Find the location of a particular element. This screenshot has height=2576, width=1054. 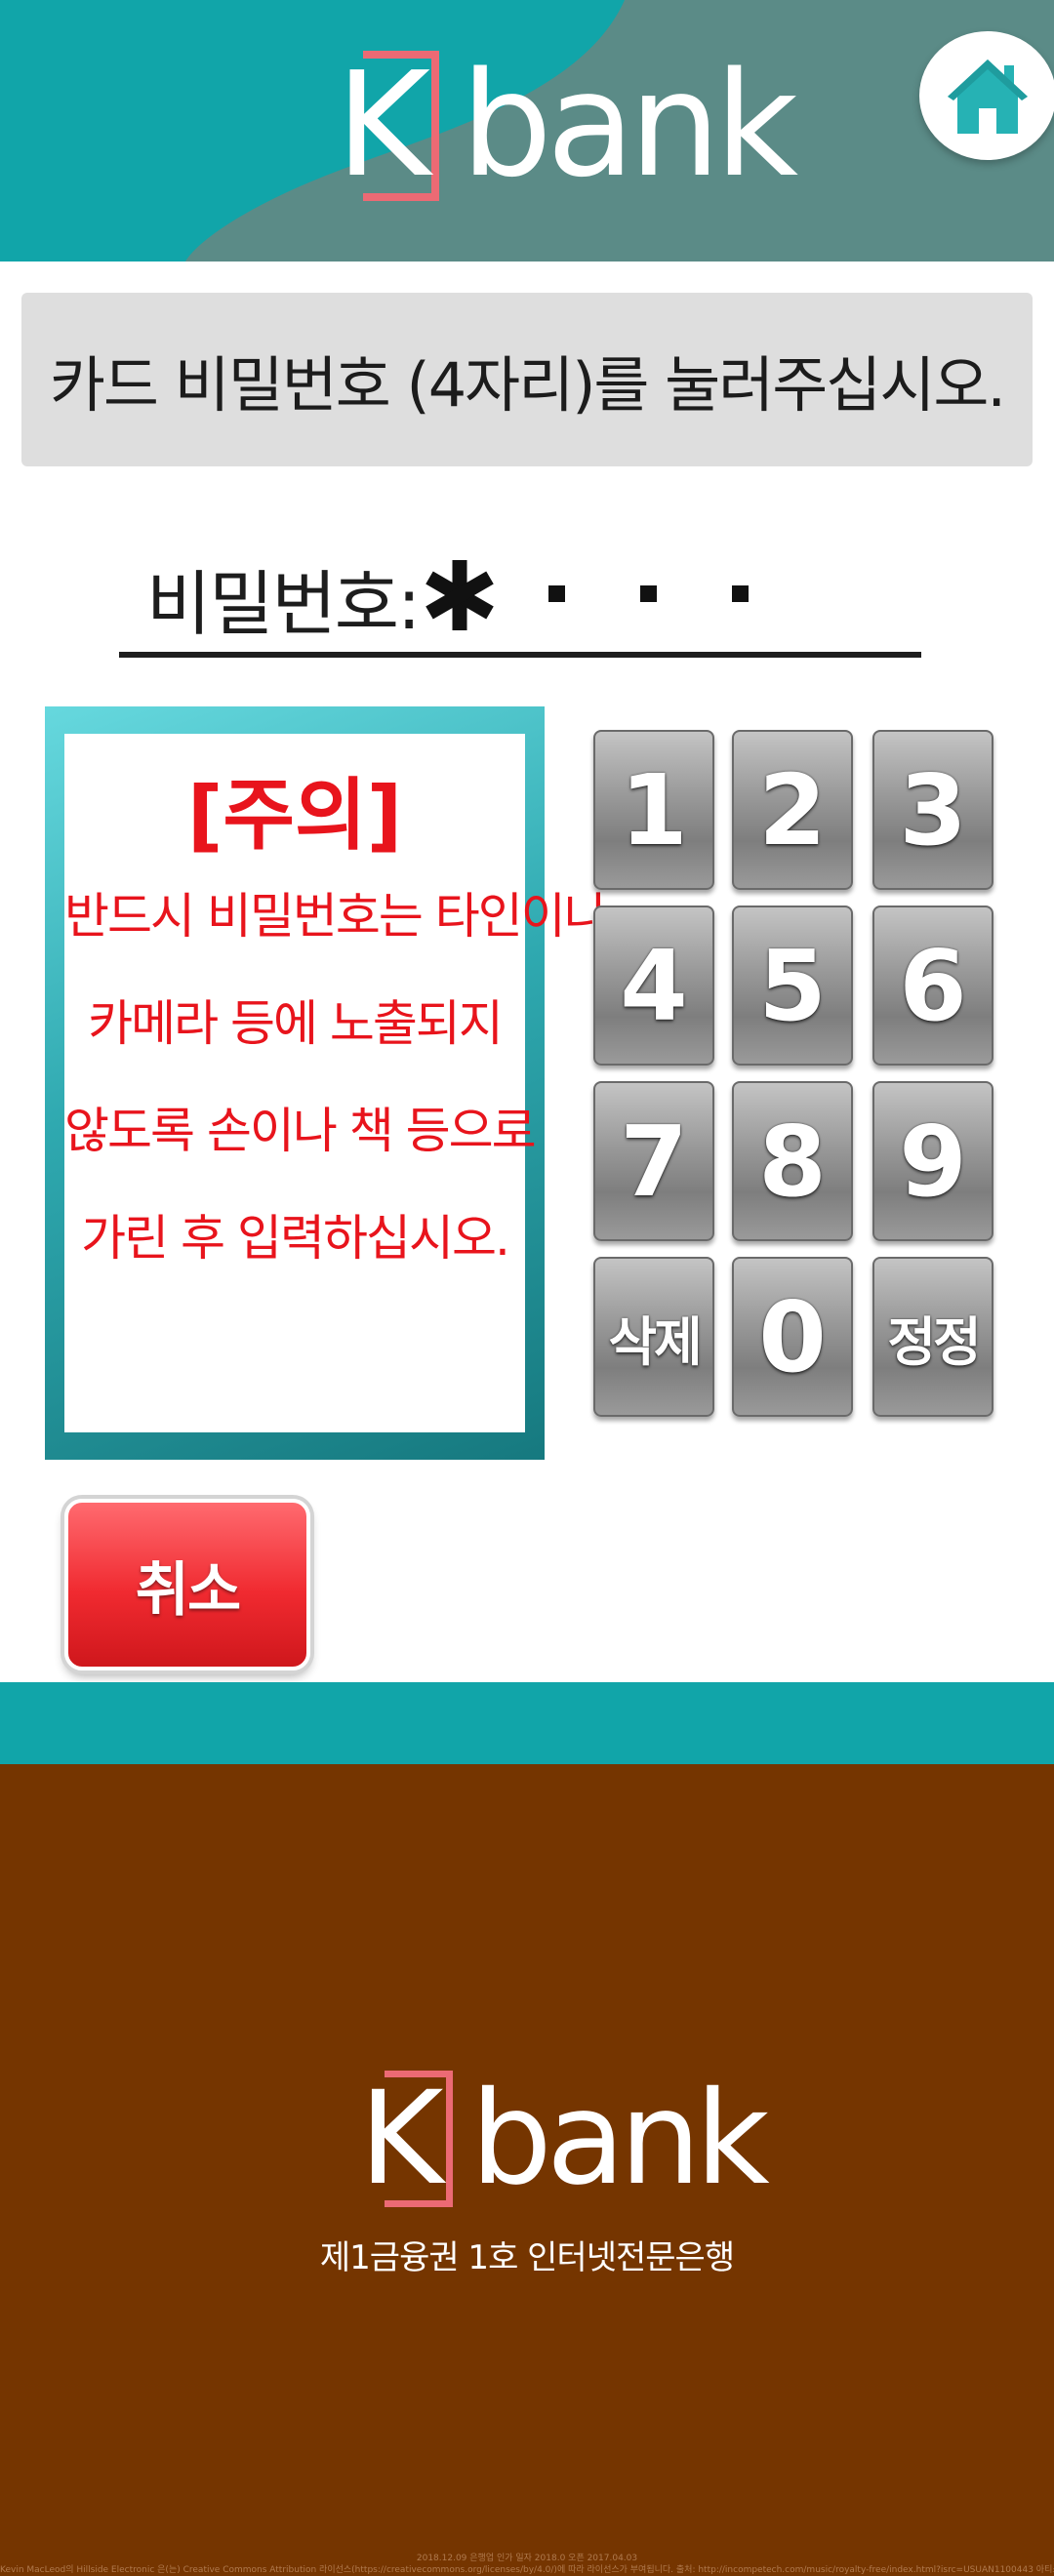

entered-digit-asterisk is located at coordinates (460, 595).